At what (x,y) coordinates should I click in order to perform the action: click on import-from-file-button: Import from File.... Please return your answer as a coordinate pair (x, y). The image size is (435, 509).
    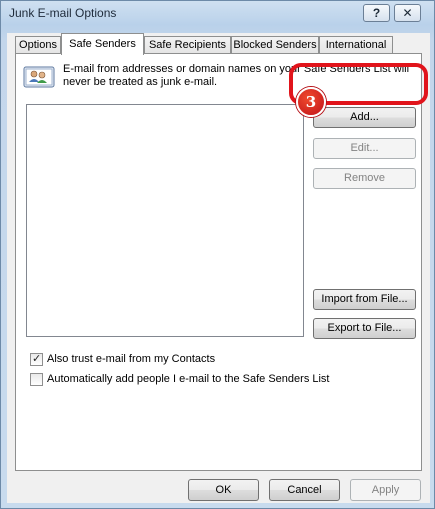
    Looking at the image, I should click on (364, 299).